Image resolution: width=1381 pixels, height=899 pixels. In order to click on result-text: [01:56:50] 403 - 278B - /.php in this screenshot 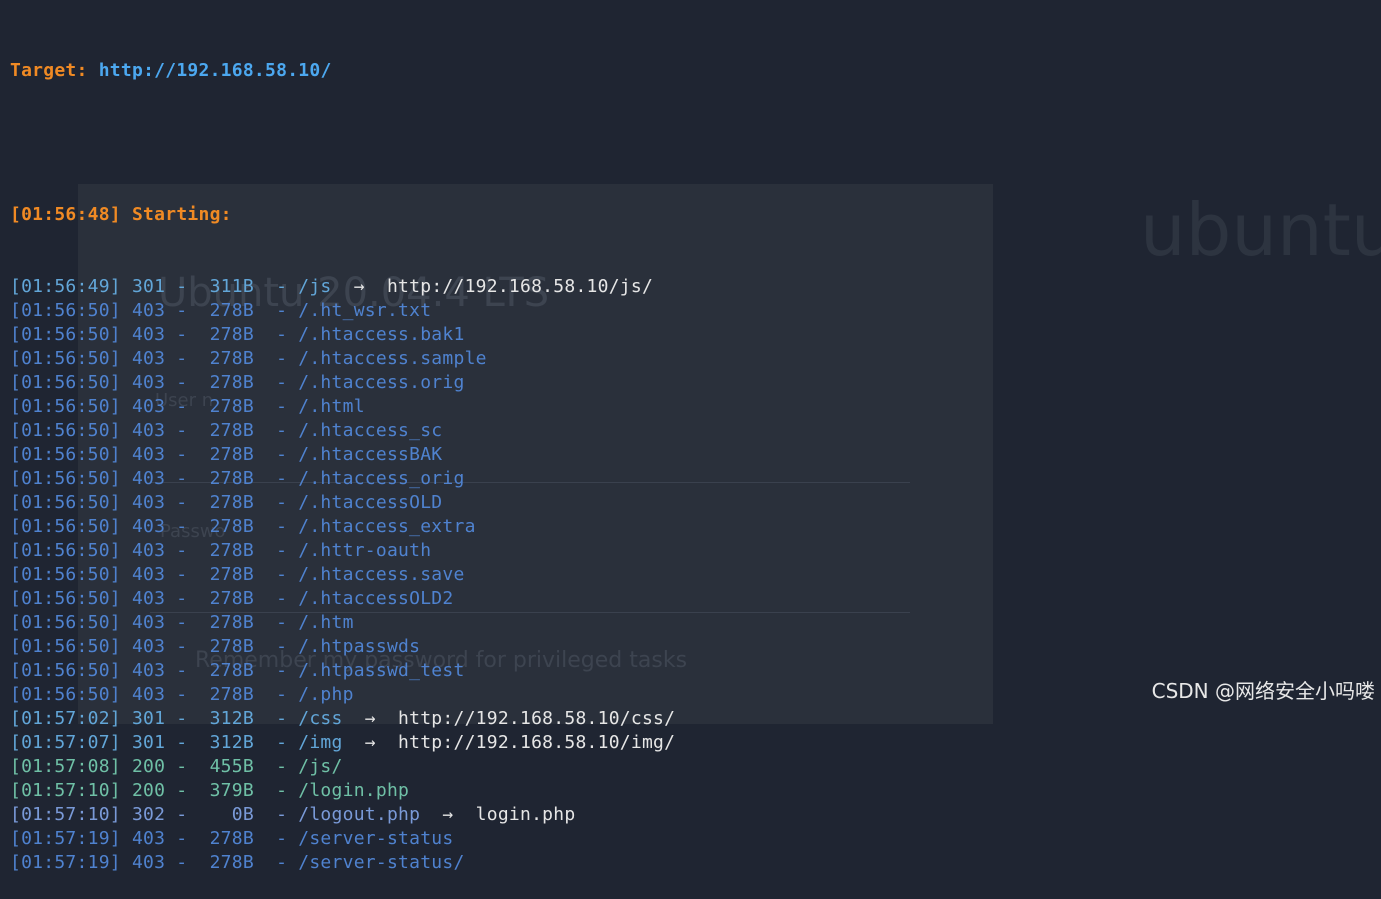, I will do `click(182, 694)`.